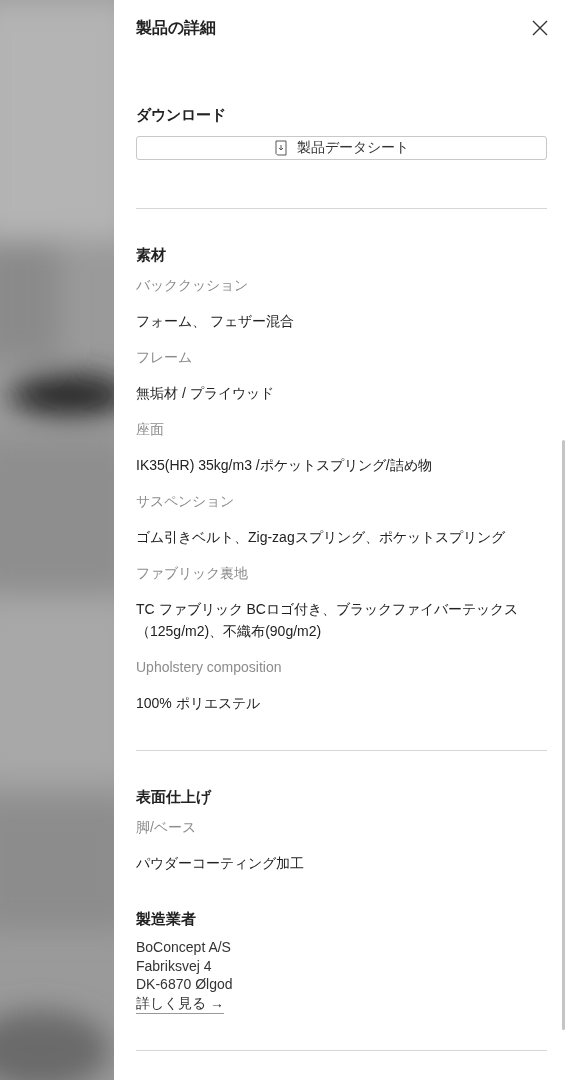 The height and width of the screenshot is (1080, 569). I want to click on more-link: 詳しく見る →, so click(180, 1003).